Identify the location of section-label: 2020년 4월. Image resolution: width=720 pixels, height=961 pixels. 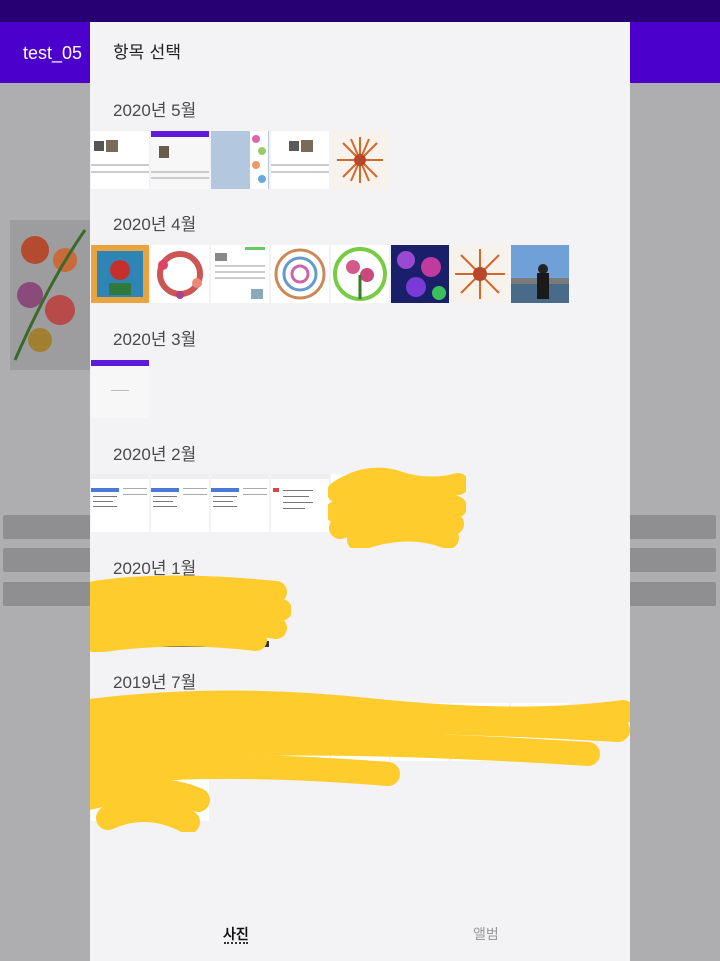
(155, 224).